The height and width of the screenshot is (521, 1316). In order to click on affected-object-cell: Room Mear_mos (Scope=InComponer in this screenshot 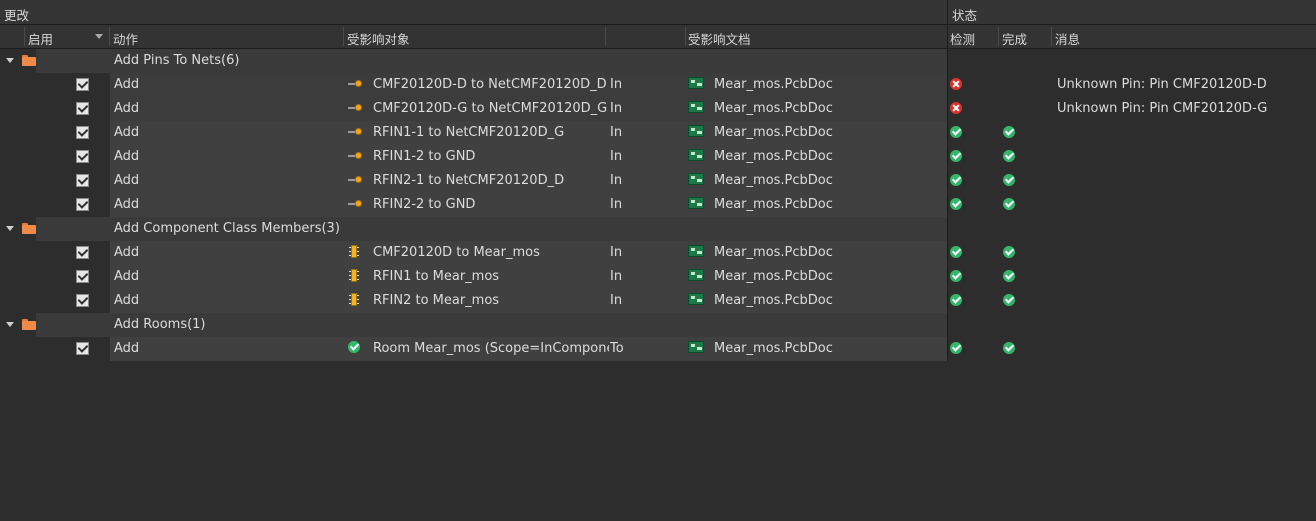, I will do `click(491, 348)`.